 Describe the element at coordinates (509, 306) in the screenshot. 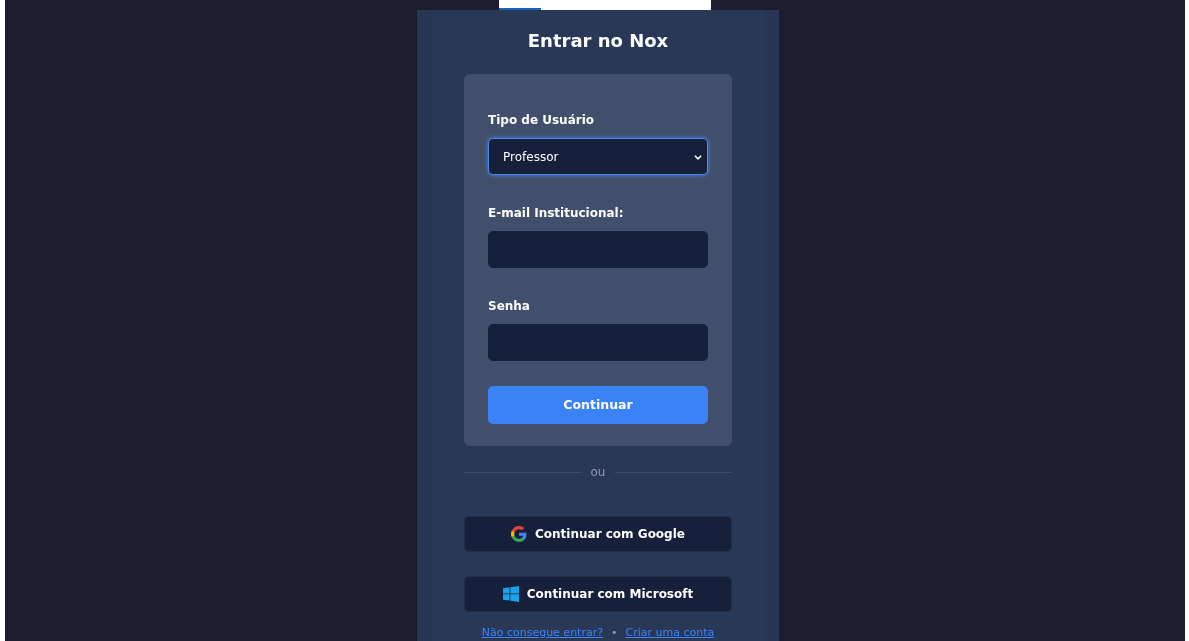

I see `field-label: Senha` at that location.